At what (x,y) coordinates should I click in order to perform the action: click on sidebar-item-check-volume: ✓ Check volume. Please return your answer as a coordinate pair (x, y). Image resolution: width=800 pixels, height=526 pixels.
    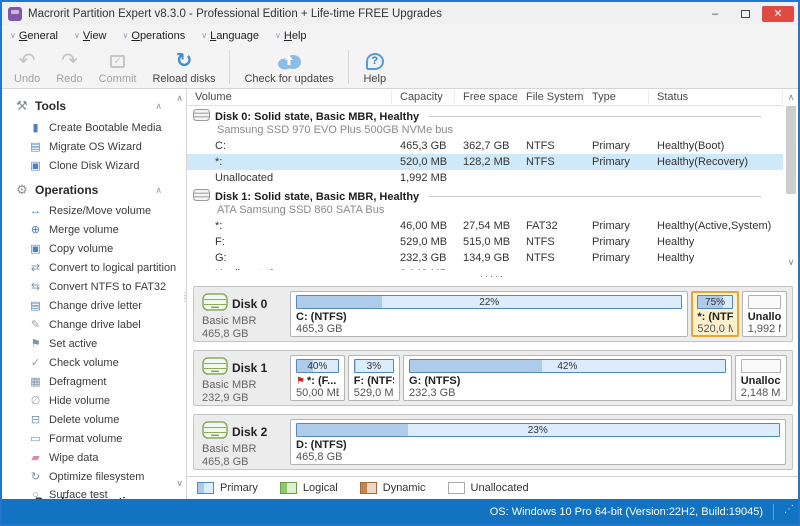
    Looking at the image, I should click on (94, 362).